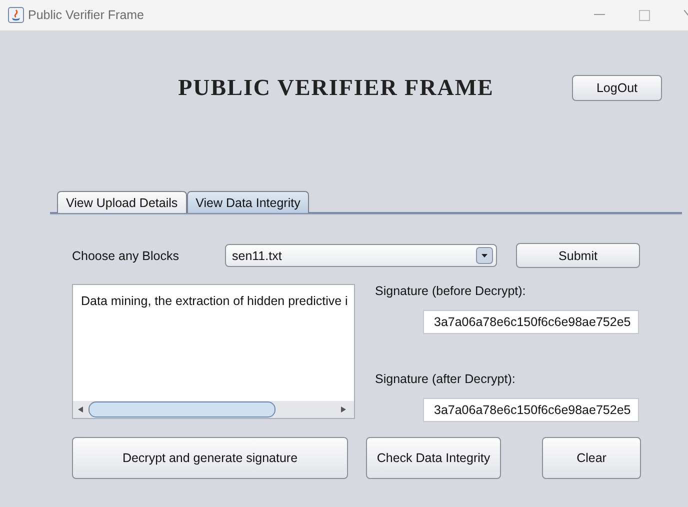  Describe the element at coordinates (599, 15) in the screenshot. I see `minimize-icon` at that location.